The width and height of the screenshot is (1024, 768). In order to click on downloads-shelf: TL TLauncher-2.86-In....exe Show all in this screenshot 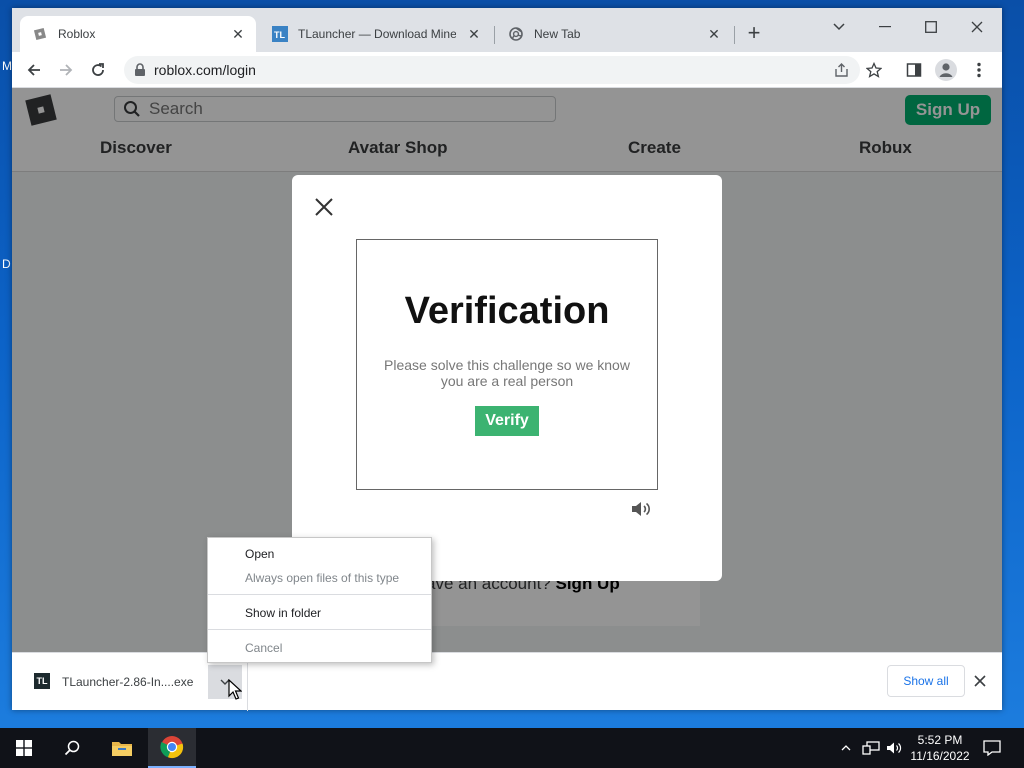, I will do `click(507, 681)`.